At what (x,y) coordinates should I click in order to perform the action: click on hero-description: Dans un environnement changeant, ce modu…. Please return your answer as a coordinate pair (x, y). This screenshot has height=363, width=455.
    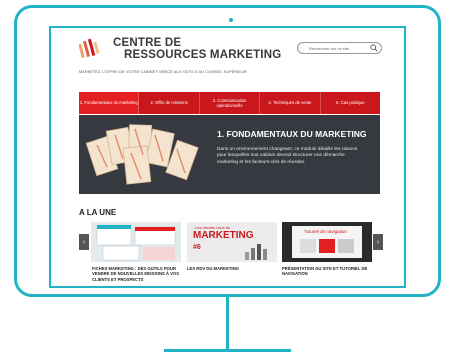
    Looking at the image, I should click on (287, 156).